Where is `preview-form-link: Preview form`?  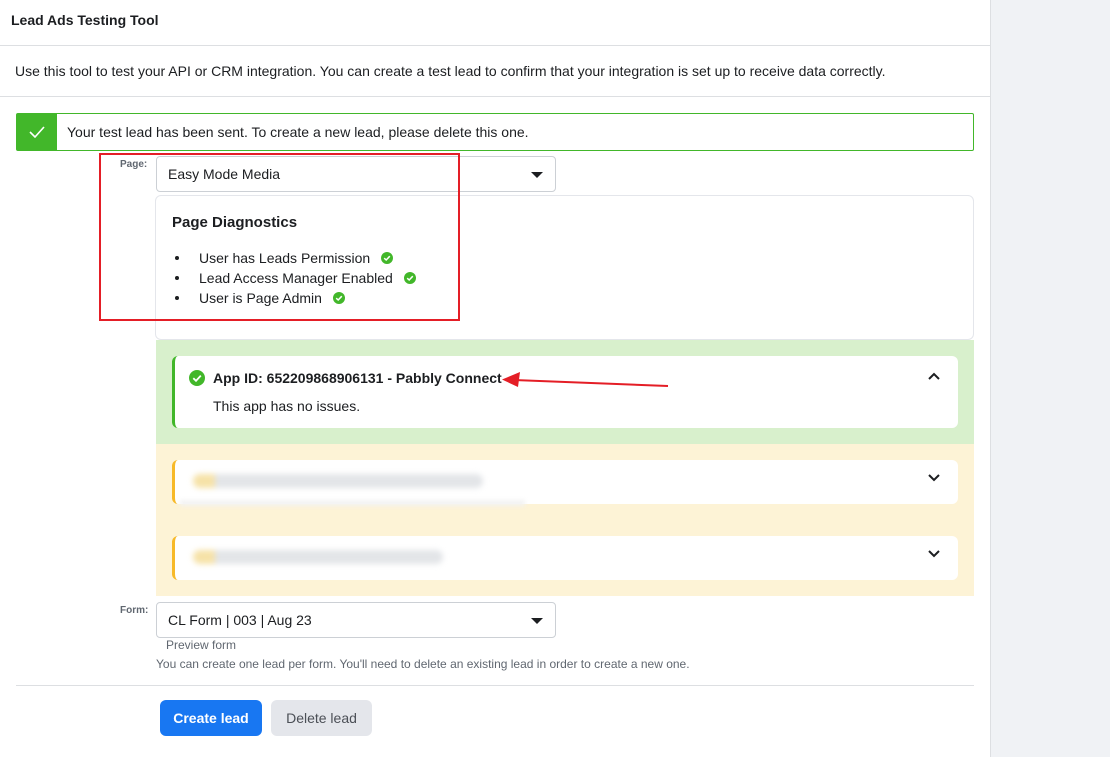 preview-form-link: Preview form is located at coordinates (201, 645).